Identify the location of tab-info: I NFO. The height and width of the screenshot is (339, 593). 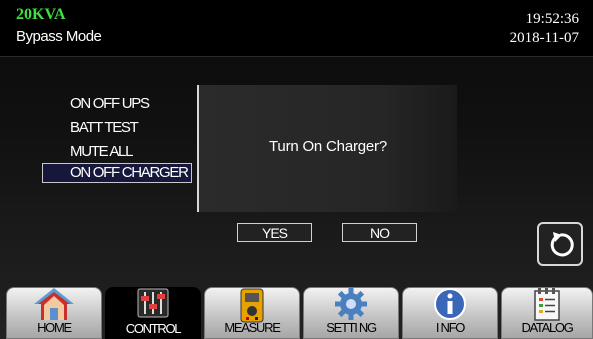
(450, 313).